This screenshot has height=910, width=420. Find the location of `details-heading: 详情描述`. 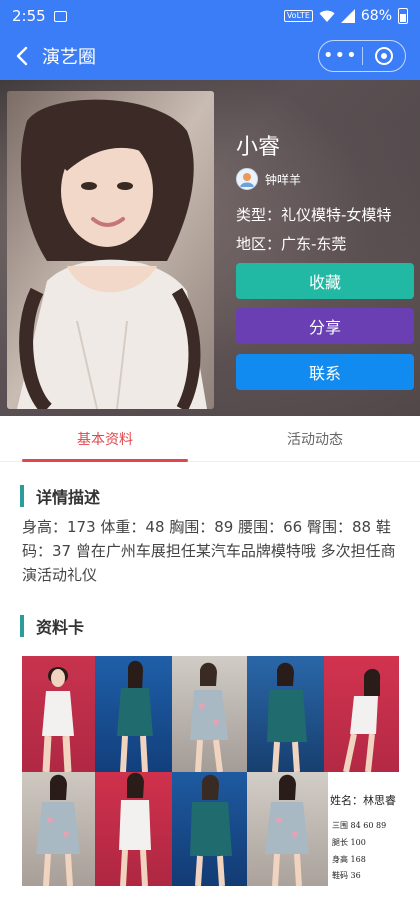

details-heading: 详情描述 is located at coordinates (60, 496).